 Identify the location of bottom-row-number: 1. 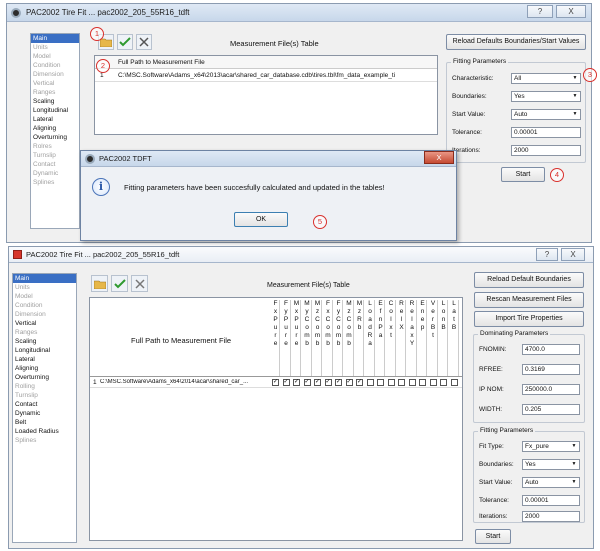
(95, 382).